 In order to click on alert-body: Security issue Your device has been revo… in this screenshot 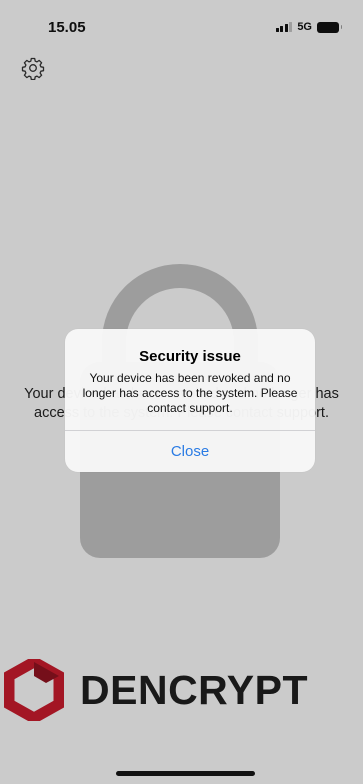, I will do `click(190, 379)`.